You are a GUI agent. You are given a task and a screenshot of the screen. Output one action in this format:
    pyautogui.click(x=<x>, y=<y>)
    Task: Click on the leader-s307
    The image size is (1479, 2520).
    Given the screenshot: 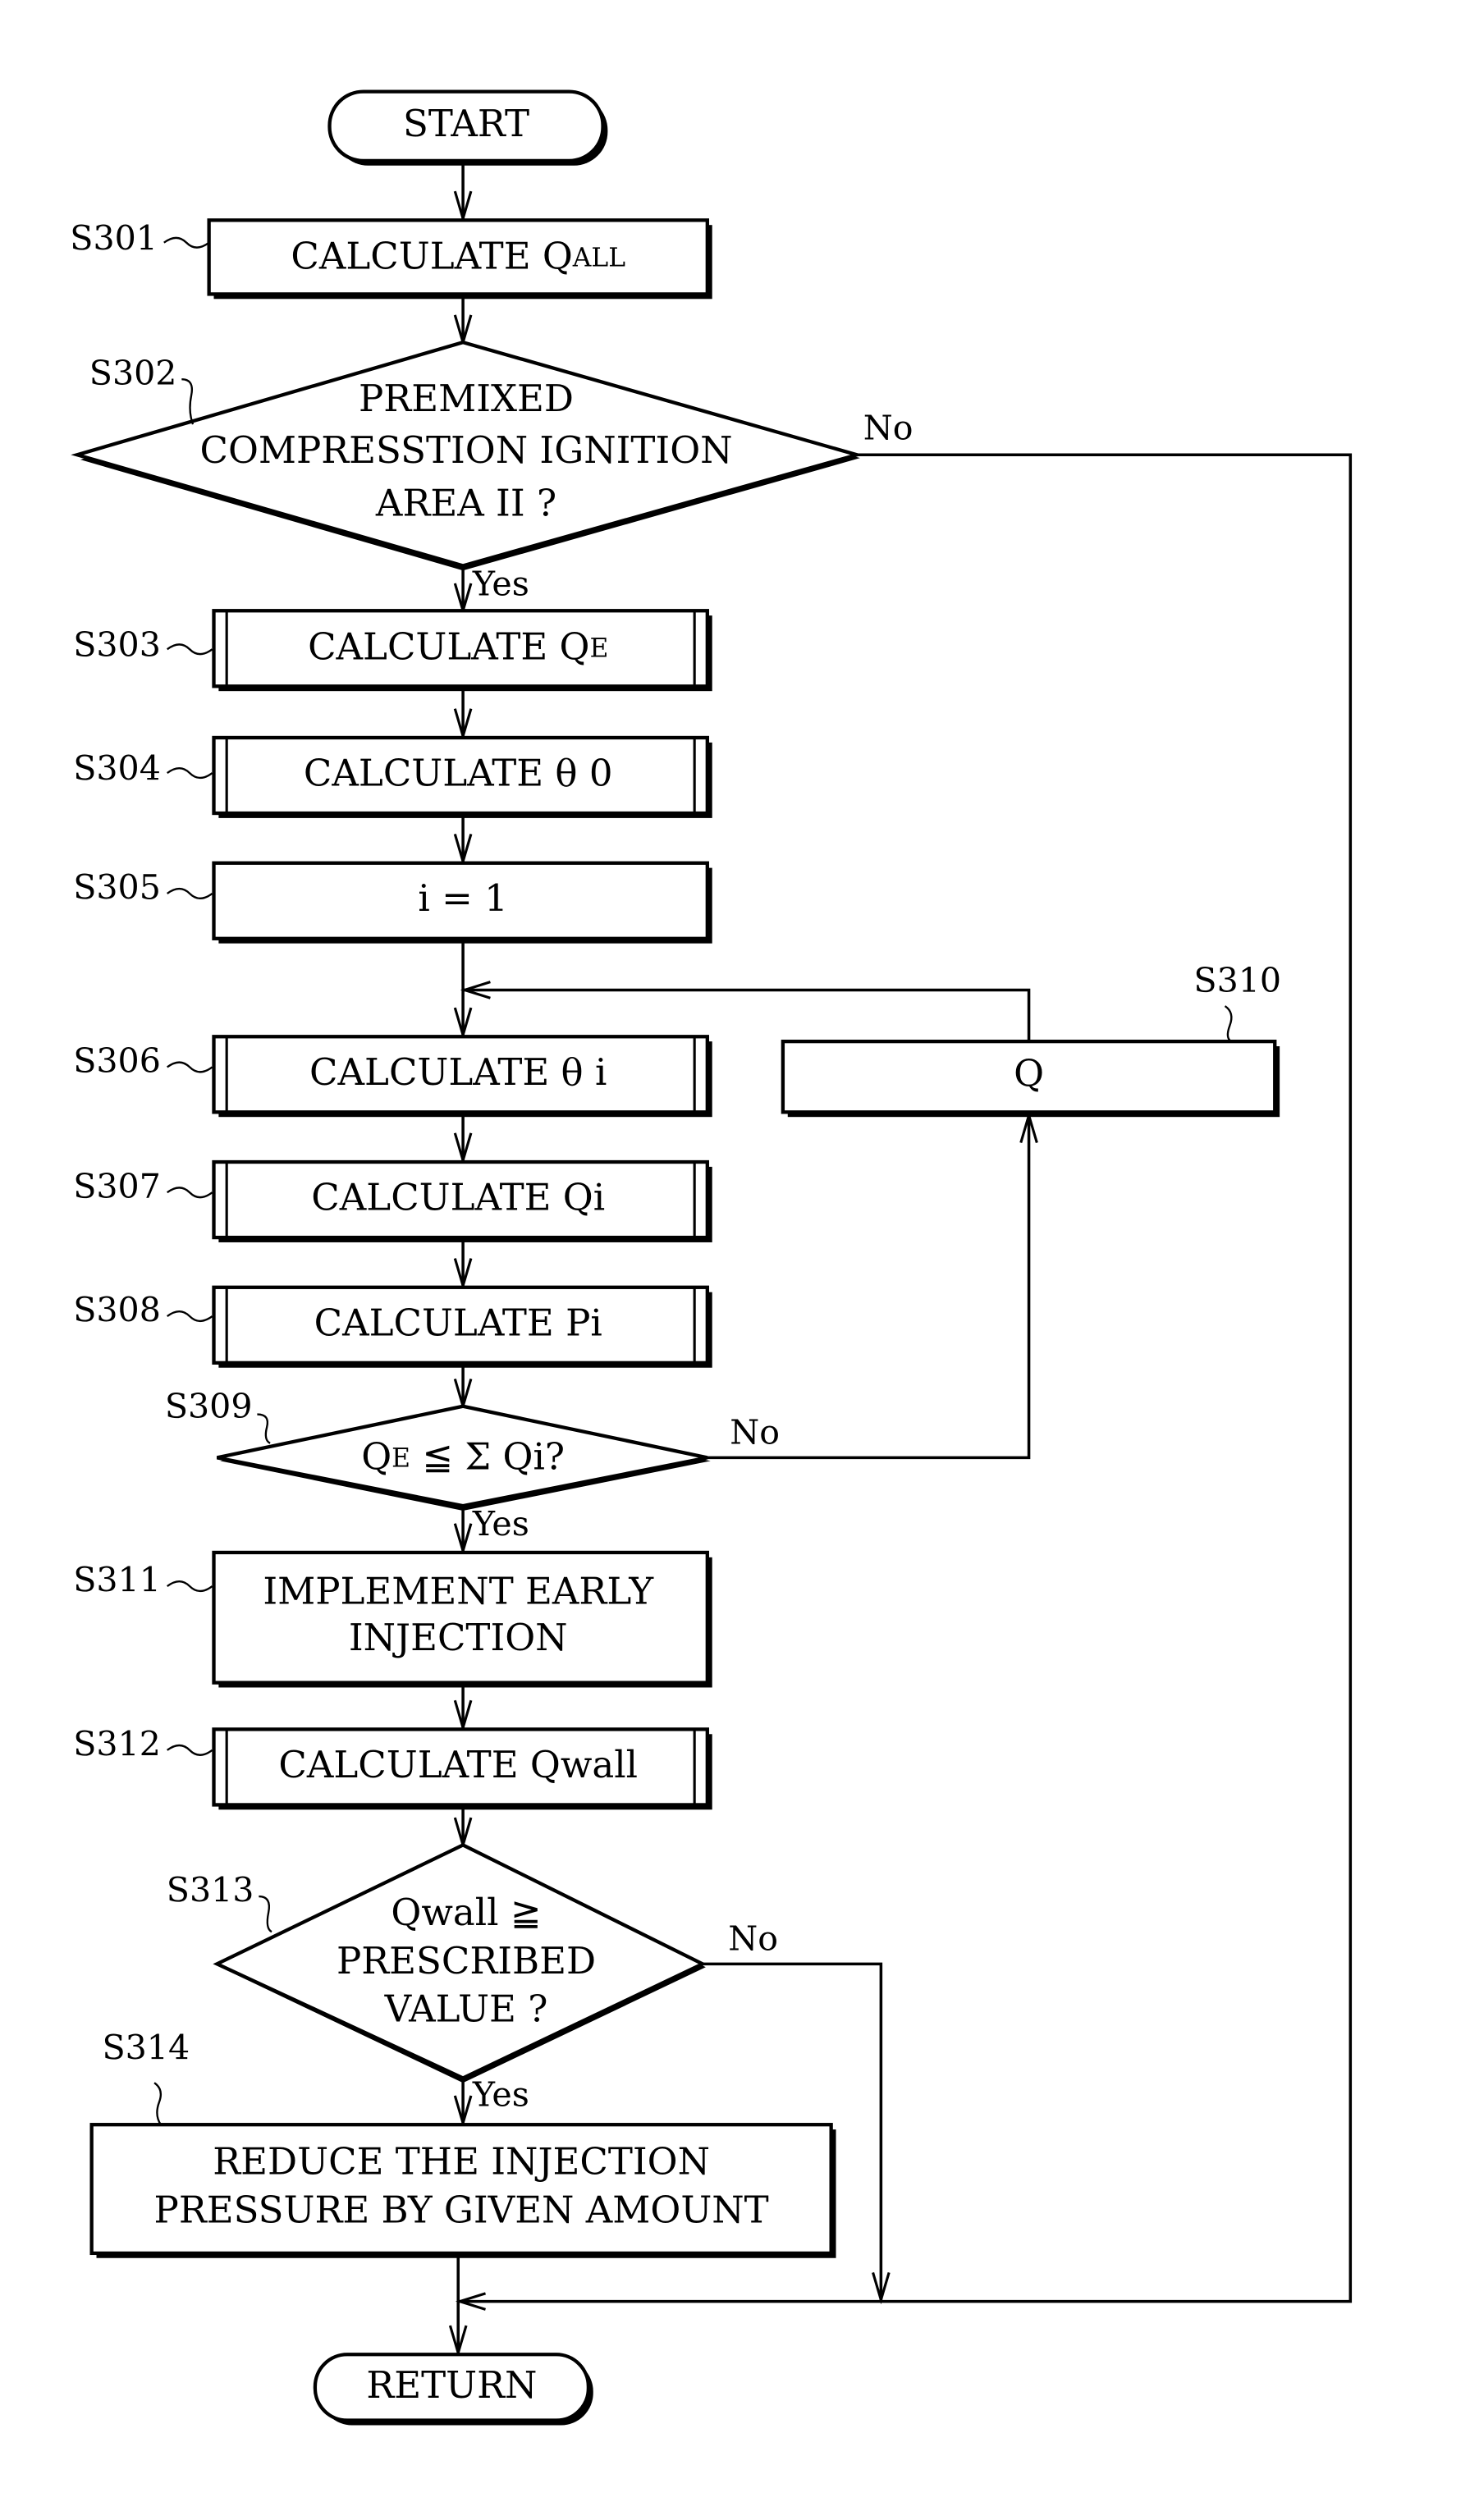 What is the action you would take?
    pyautogui.click(x=190, y=1193)
    